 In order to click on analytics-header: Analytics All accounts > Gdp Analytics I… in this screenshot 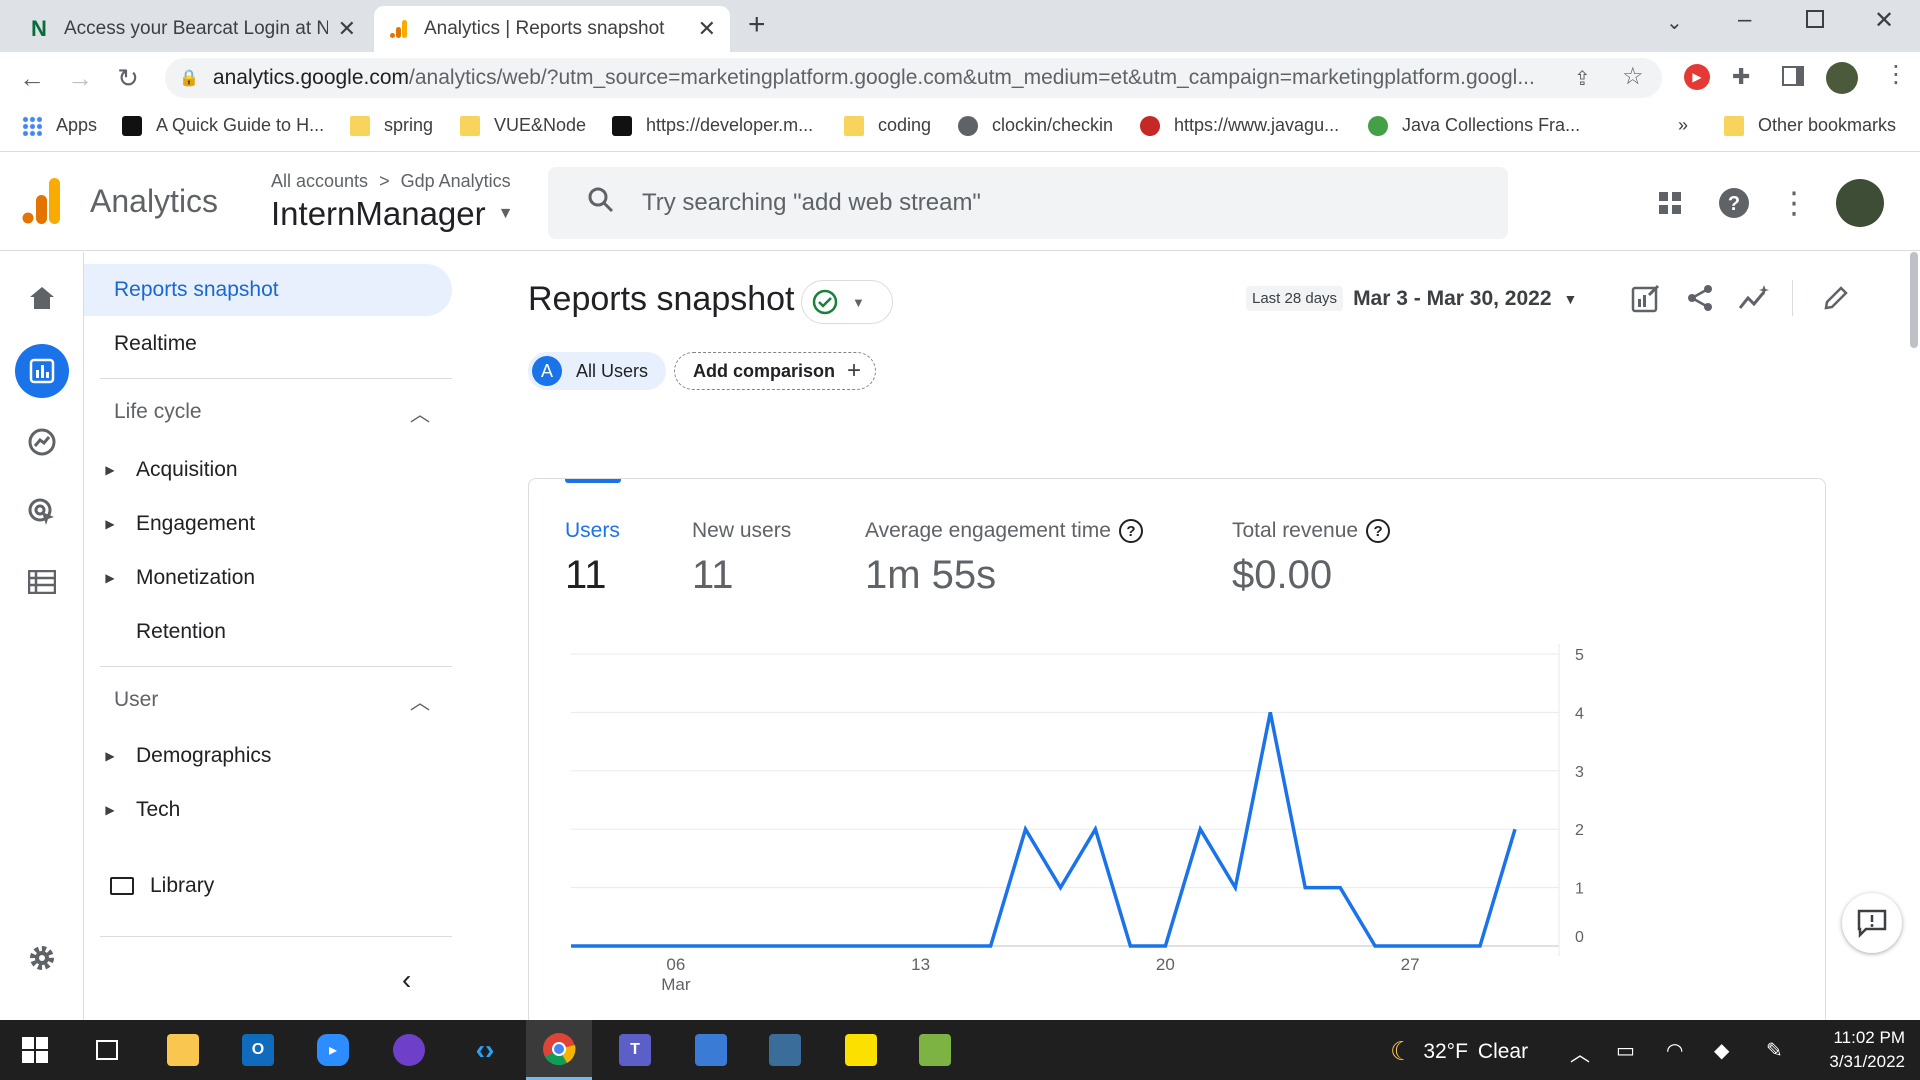, I will do `click(960, 202)`.